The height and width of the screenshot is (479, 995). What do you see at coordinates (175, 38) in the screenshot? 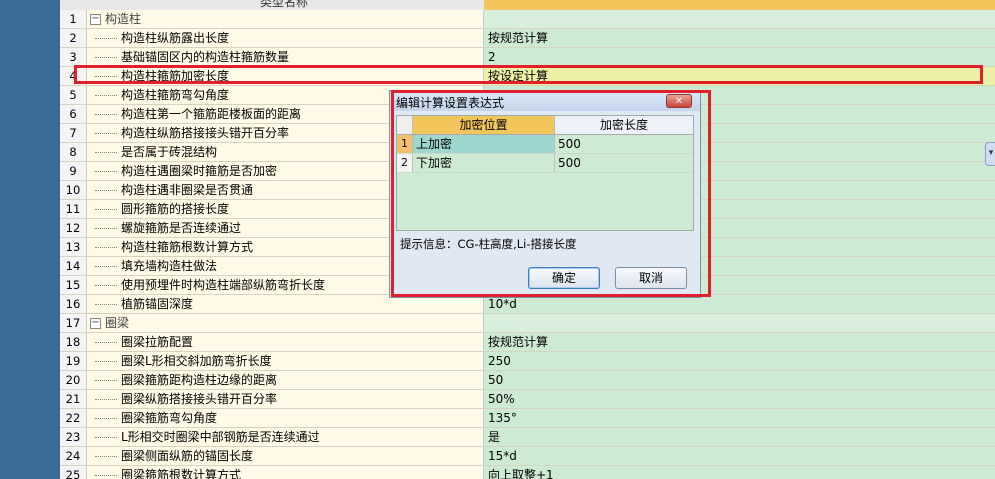
I see `name-text: 构造柱纵筋露出长度` at bounding box center [175, 38].